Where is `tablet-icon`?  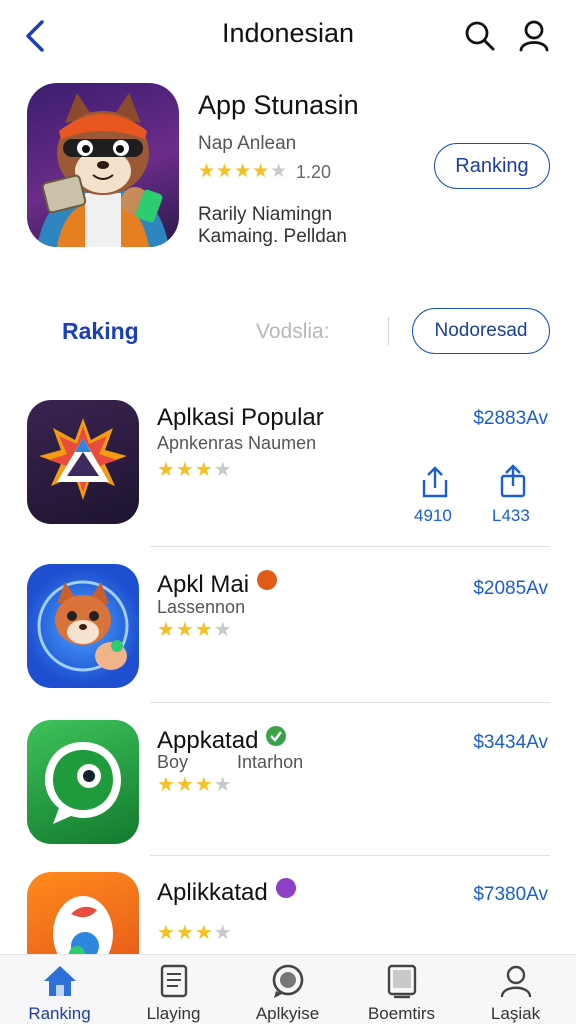
tablet-icon is located at coordinates (402, 981).